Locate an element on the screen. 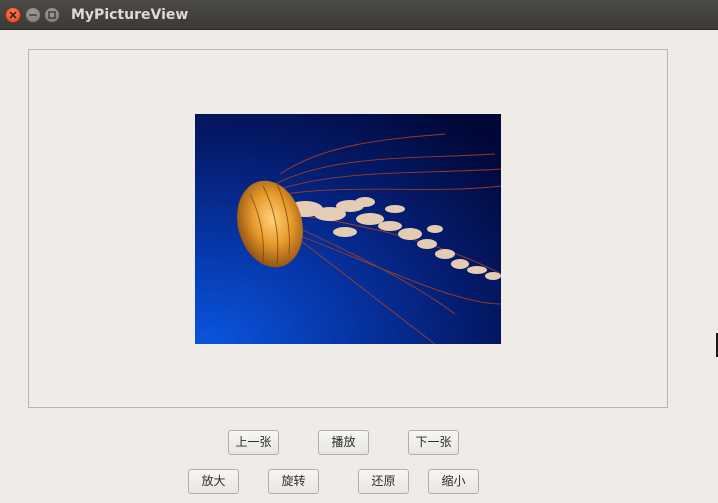  restore-button: 还原 is located at coordinates (383, 481).